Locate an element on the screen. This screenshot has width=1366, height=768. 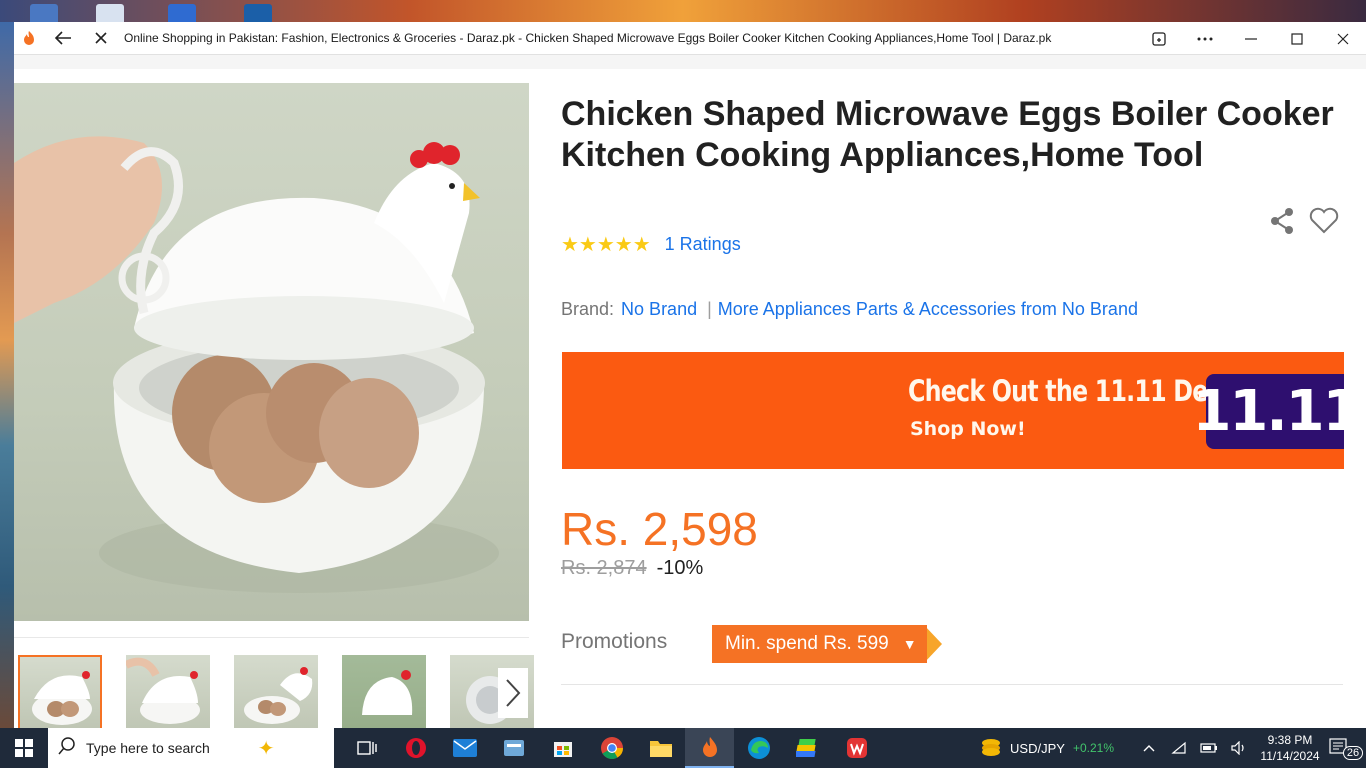
taskbar-clock: 9:38 PM 11/14/2024 is located at coordinates (1290, 748).